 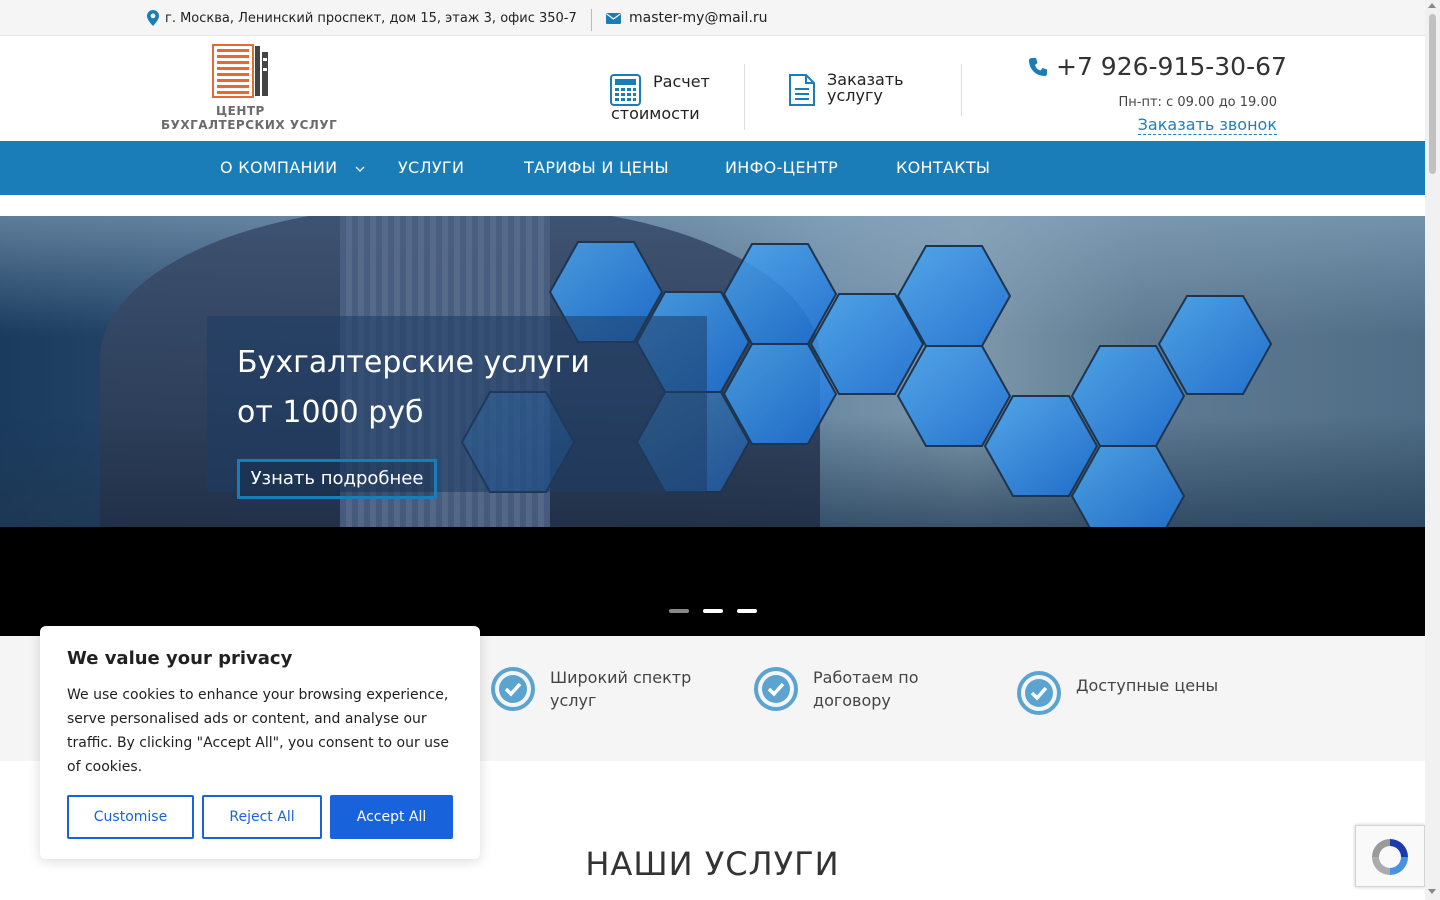 What do you see at coordinates (865, 87) in the screenshot?
I see `order-service-label: Заказать услугу` at bounding box center [865, 87].